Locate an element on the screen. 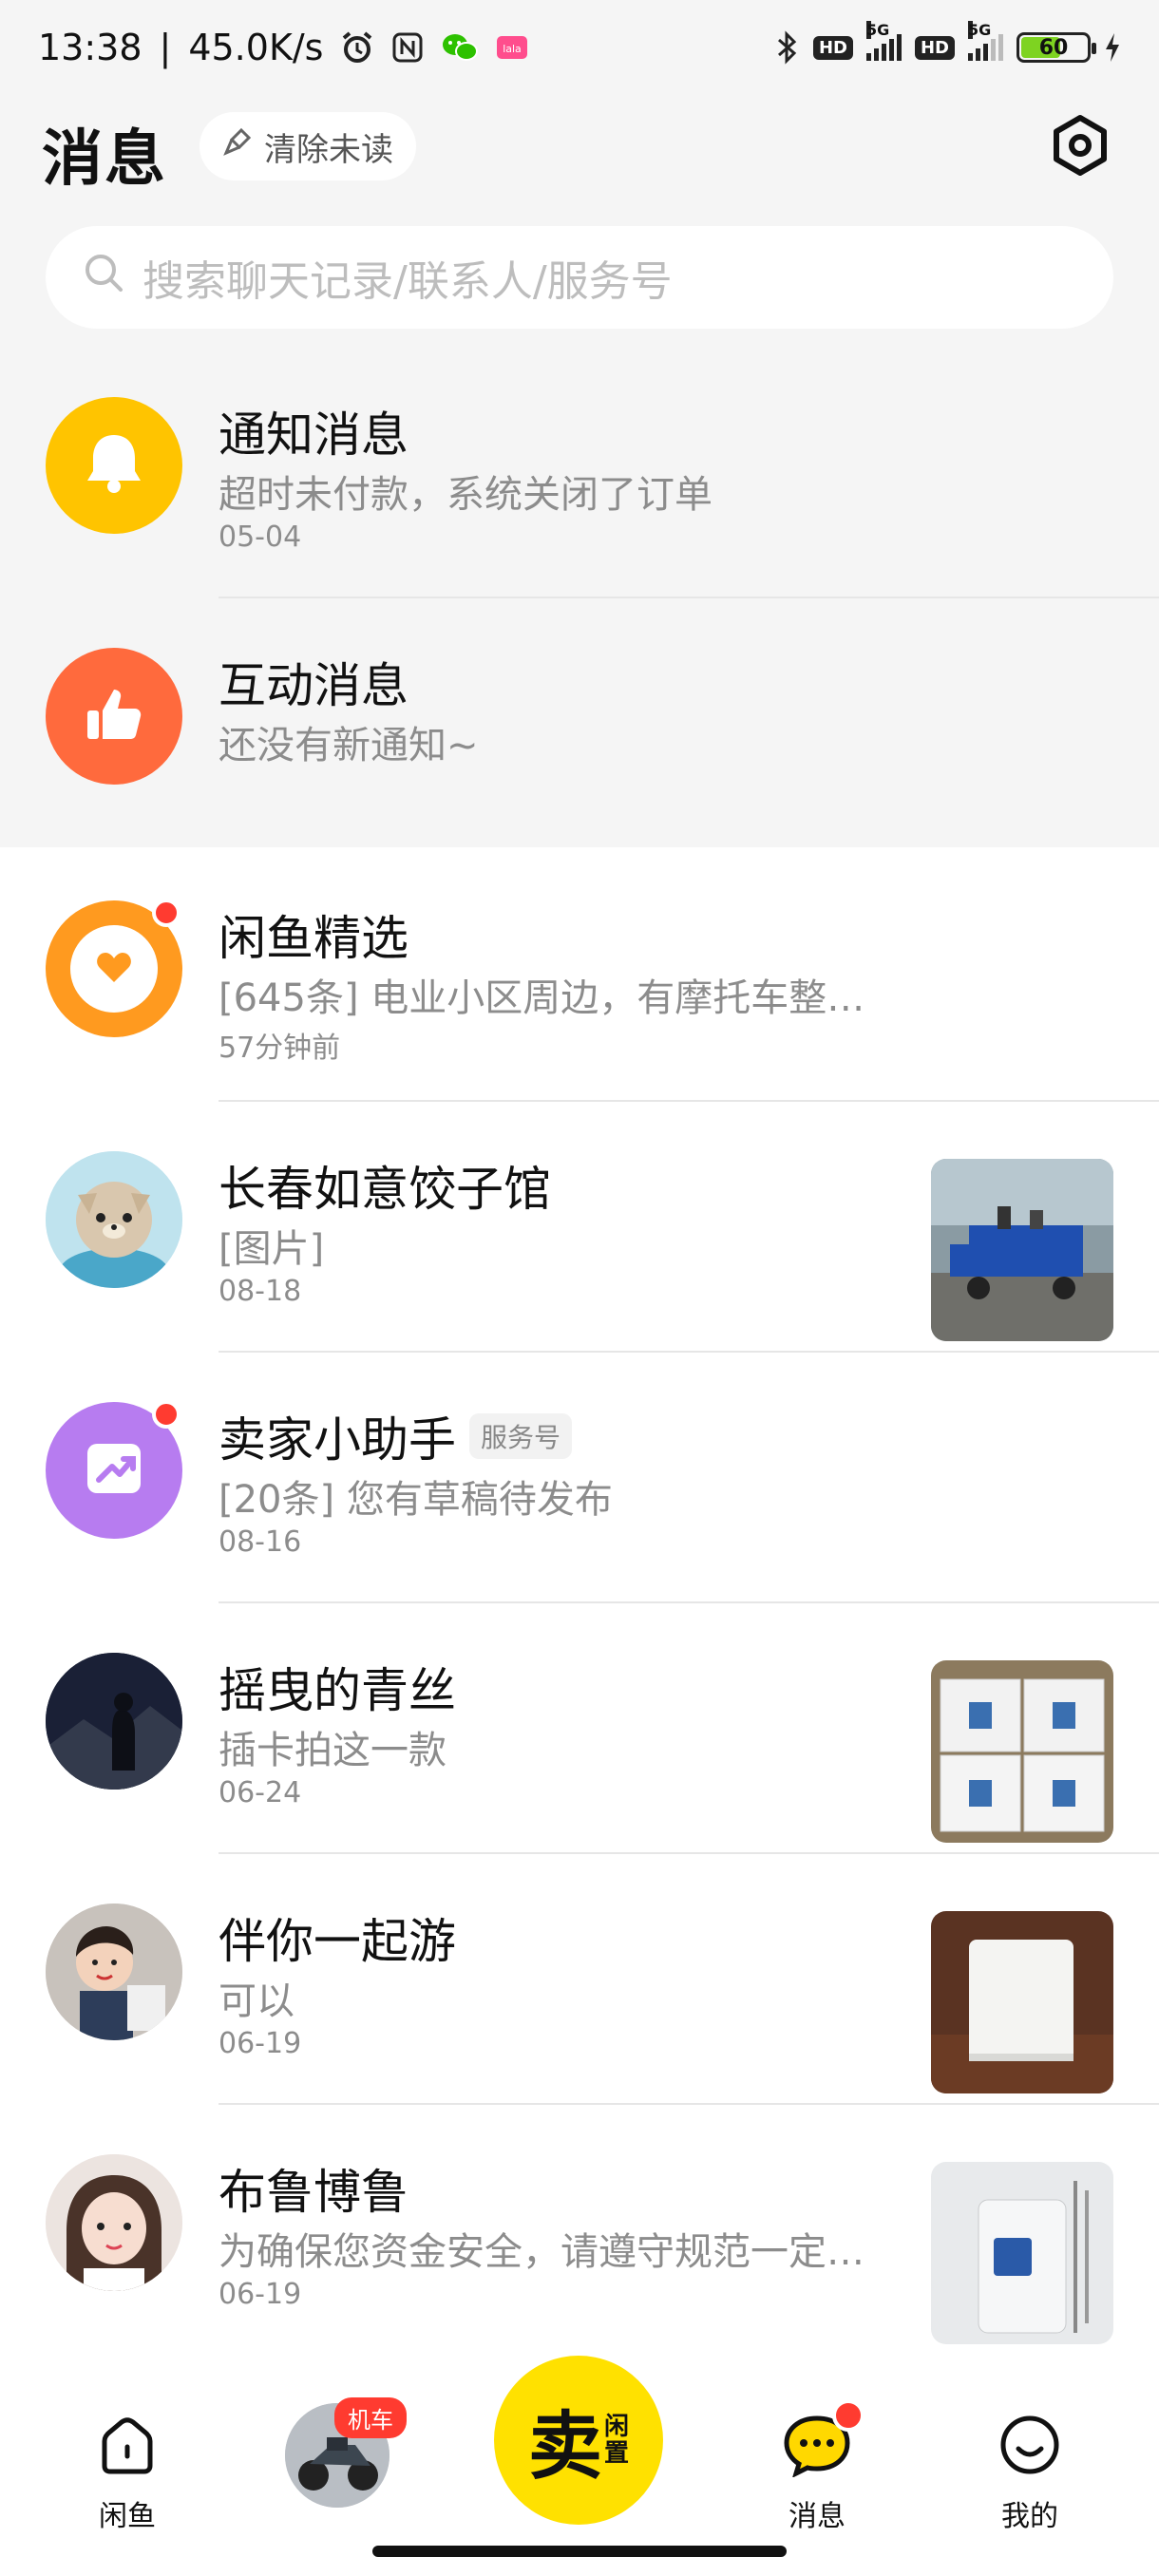  chat-preview: [图片] is located at coordinates (271, 1249).